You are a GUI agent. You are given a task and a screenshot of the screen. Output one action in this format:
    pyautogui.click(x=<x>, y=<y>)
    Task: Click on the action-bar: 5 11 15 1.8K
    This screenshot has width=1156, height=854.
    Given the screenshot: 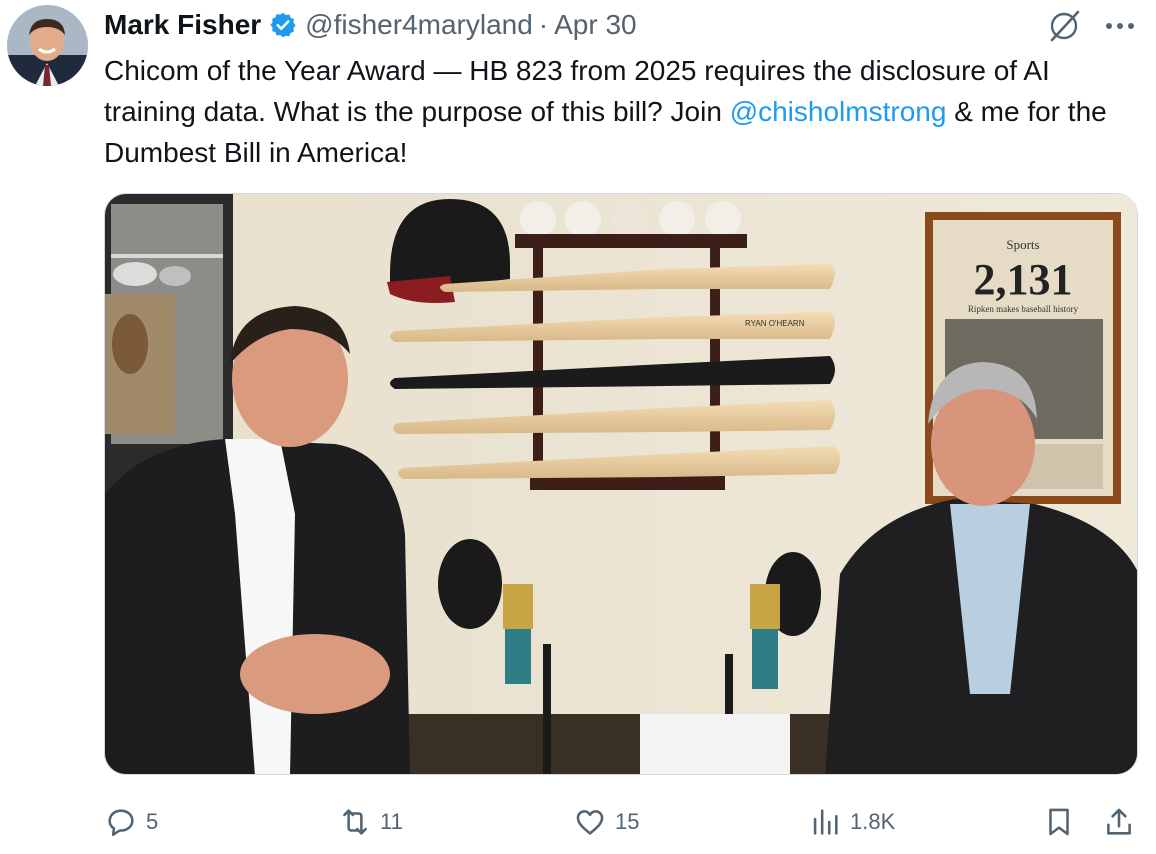 What is the action you would take?
    pyautogui.click(x=578, y=822)
    